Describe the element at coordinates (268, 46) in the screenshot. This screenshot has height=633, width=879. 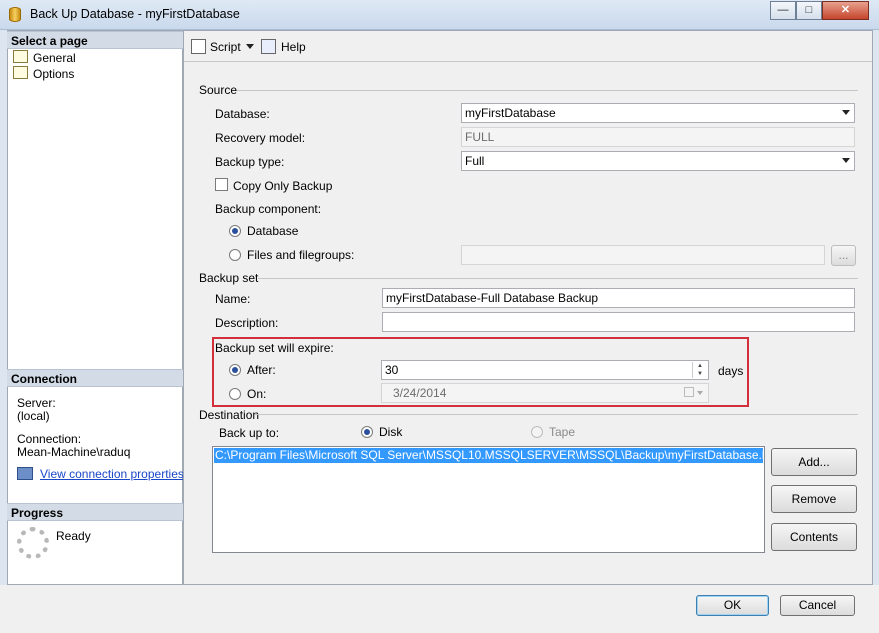
I see `help-icon` at that location.